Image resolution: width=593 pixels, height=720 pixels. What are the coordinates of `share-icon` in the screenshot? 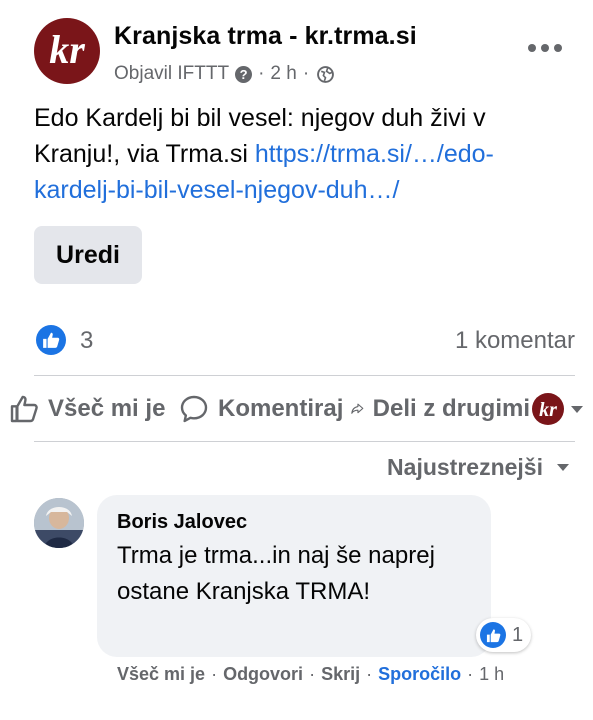 It's located at (357, 408).